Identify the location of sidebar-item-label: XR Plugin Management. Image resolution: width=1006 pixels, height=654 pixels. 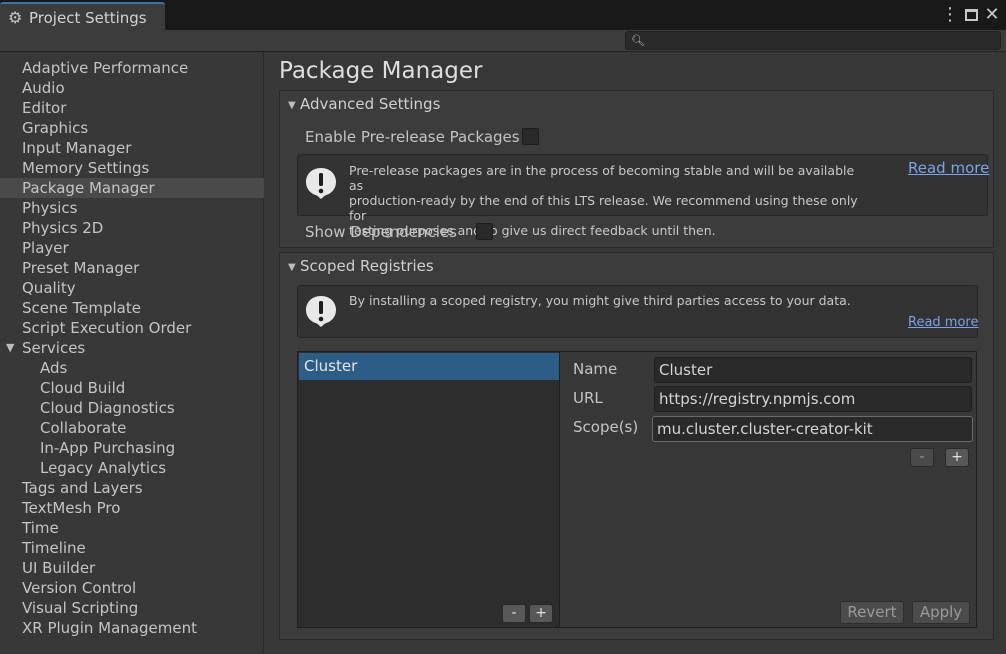
(109, 628).